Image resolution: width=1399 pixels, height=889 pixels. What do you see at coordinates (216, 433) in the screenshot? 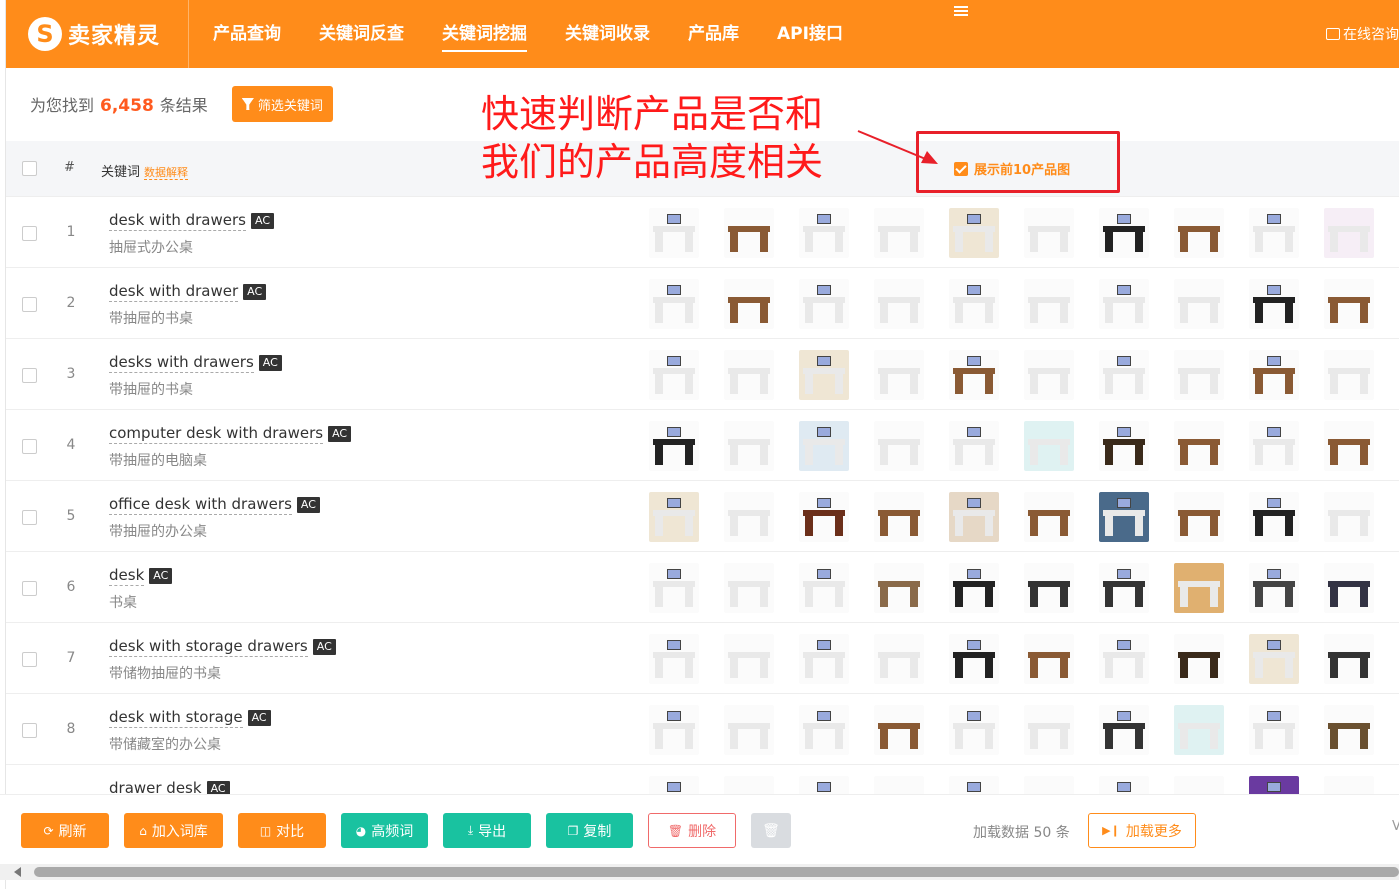
I see `keyword-link: computer desk with drawers` at bounding box center [216, 433].